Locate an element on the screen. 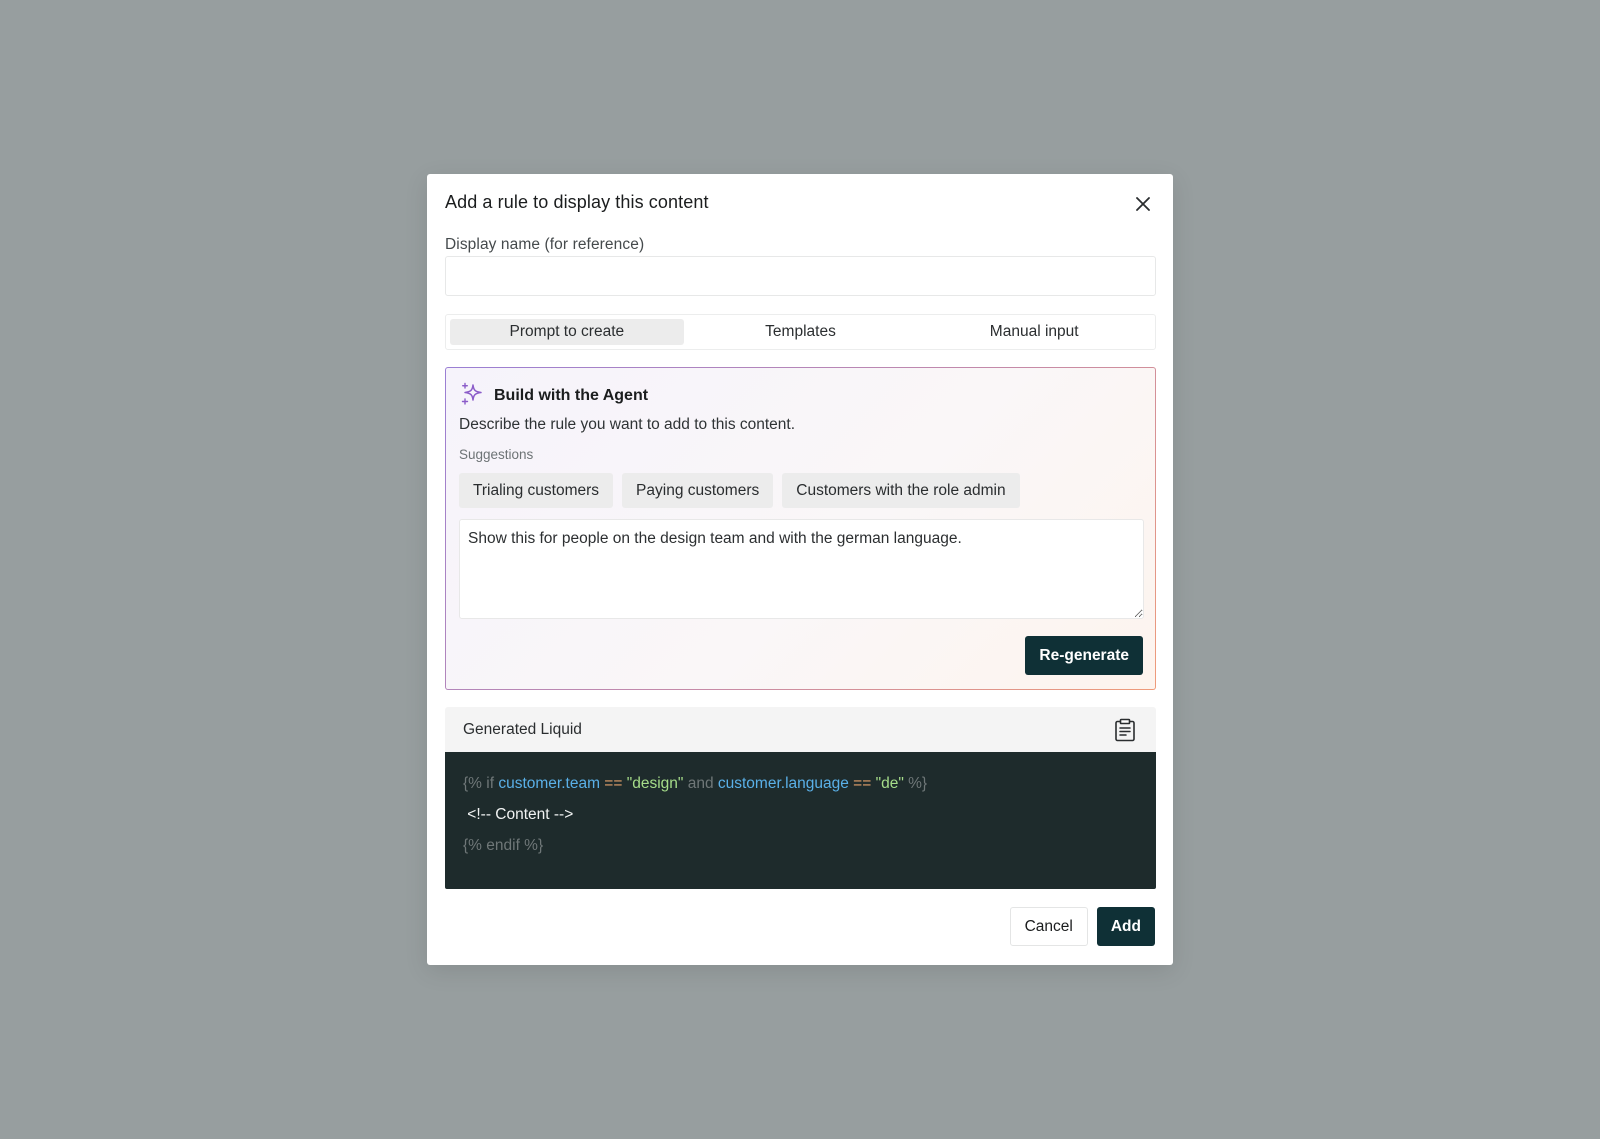 The height and width of the screenshot is (1139, 1600). code-token-string: "de" is located at coordinates (889, 783).